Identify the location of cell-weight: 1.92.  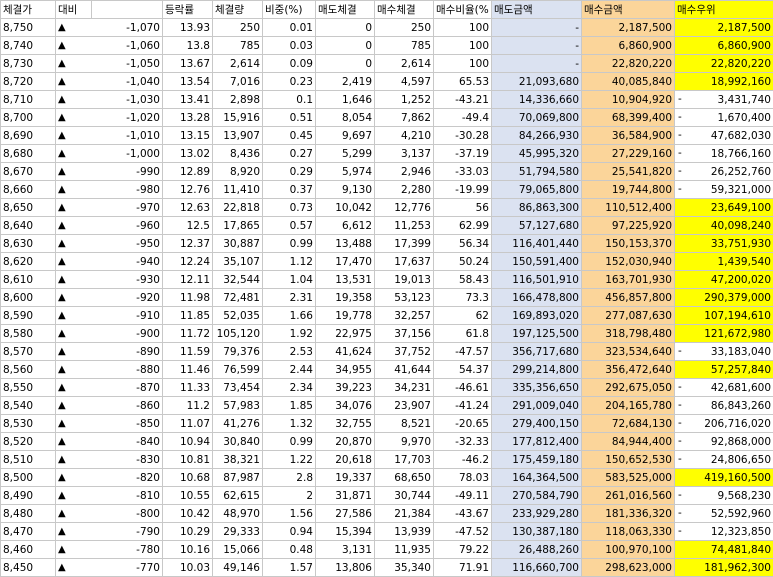
(289, 334).